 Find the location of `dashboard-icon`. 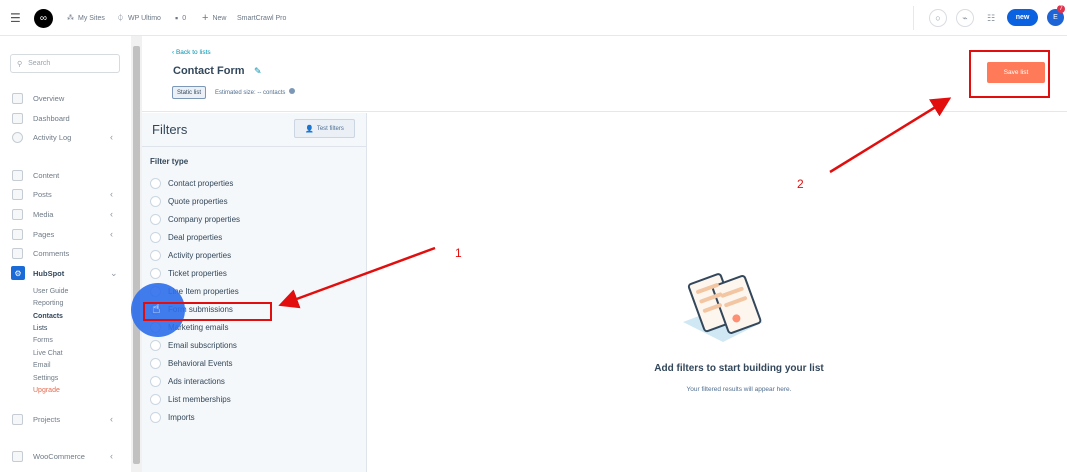

dashboard-icon is located at coordinates (17, 118).